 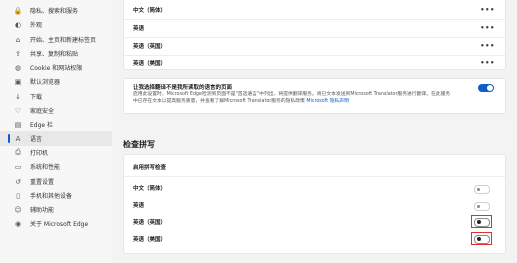 I want to click on home-icon: ⌂, so click(x=18, y=39).